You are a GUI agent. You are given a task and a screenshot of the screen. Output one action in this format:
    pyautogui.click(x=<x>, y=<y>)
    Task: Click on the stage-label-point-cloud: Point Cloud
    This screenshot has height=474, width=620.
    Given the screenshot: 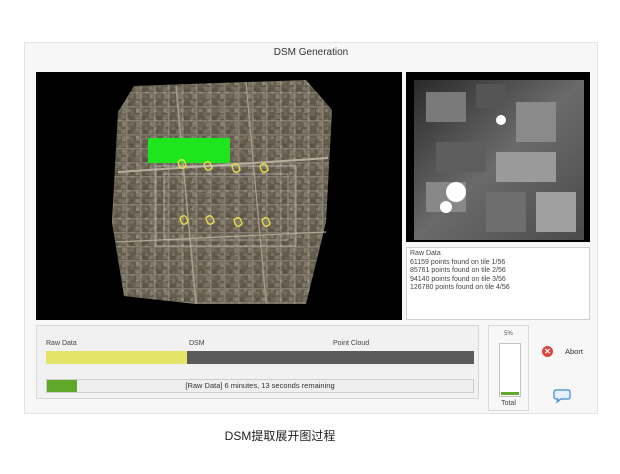 What is the action you would take?
    pyautogui.click(x=351, y=343)
    